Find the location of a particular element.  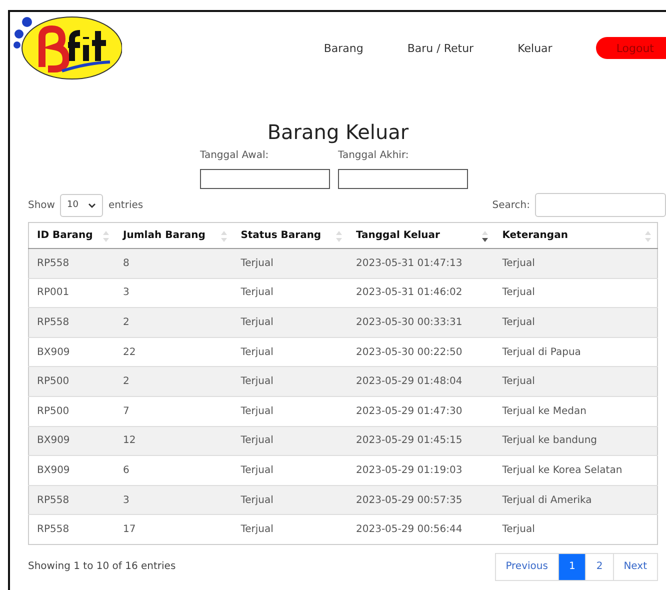

table-cell: 6 is located at coordinates (174, 471).